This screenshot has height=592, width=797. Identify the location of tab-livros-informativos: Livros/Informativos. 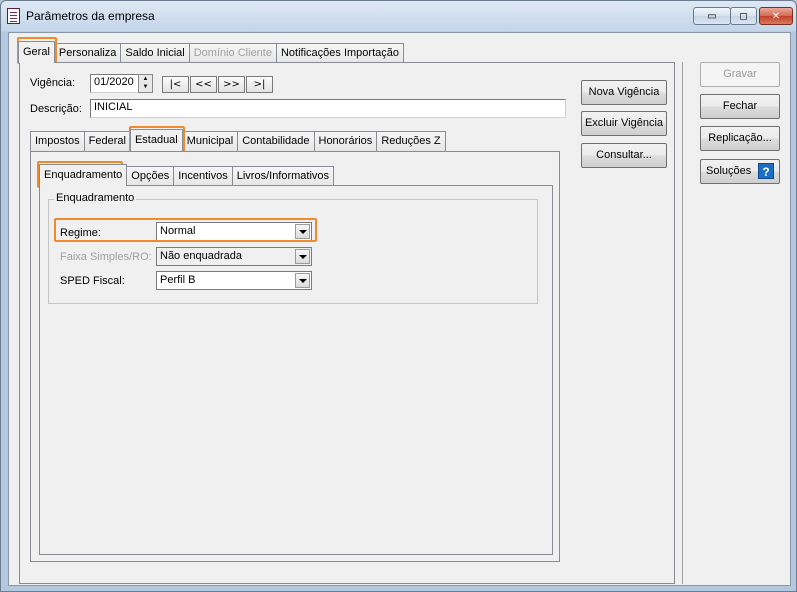
(283, 176).